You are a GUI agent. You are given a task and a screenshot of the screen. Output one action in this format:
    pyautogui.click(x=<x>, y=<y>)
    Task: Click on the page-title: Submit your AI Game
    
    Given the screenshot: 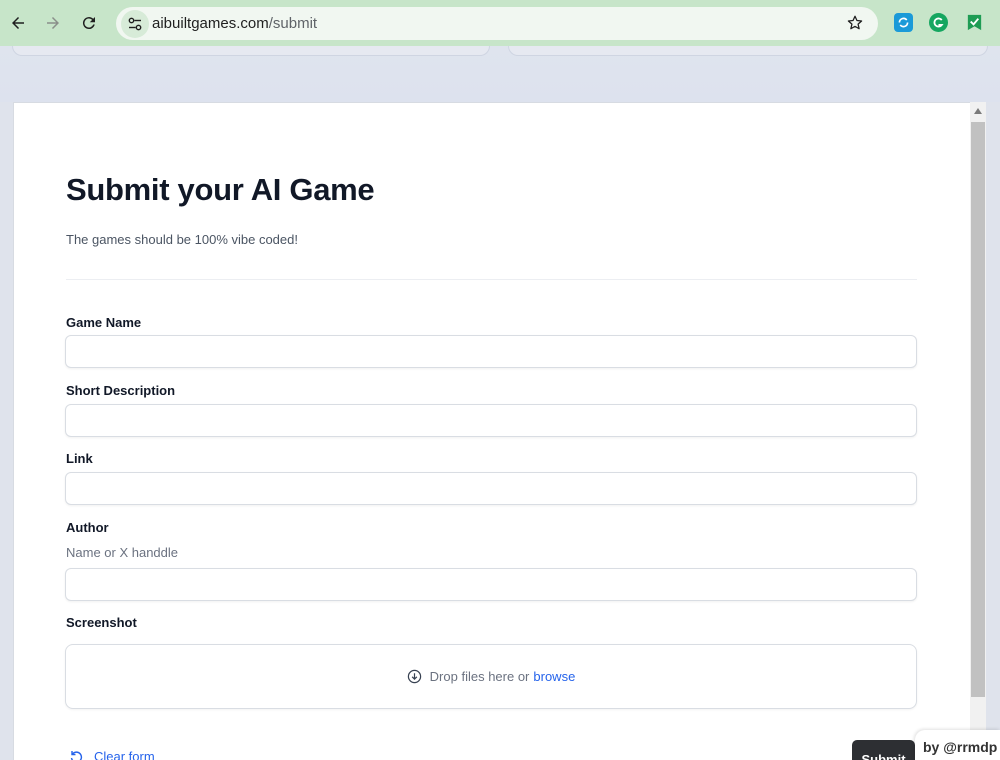 What is the action you would take?
    pyautogui.click(x=220, y=189)
    